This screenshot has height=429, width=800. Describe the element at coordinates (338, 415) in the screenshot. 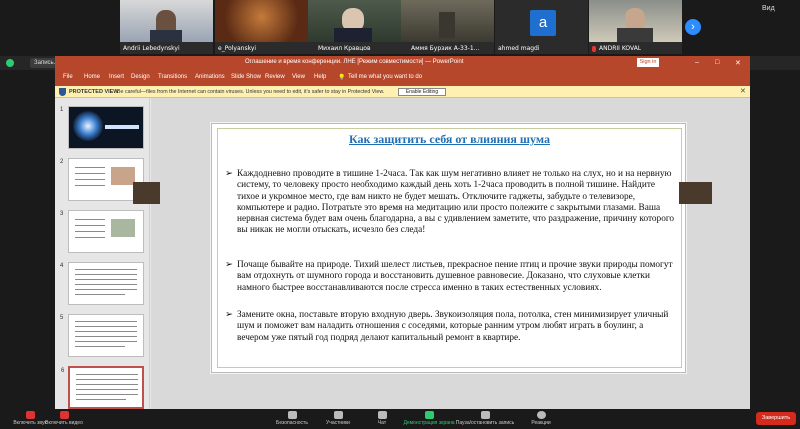

I see `participants-icon` at that location.